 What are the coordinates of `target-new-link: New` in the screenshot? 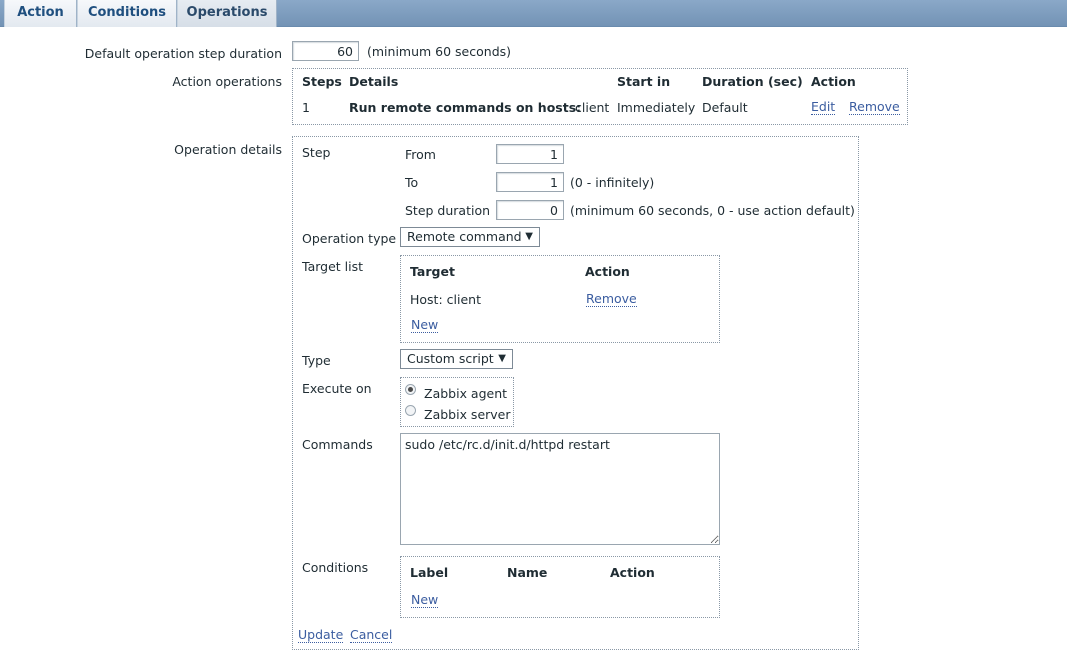 It's located at (425, 325).